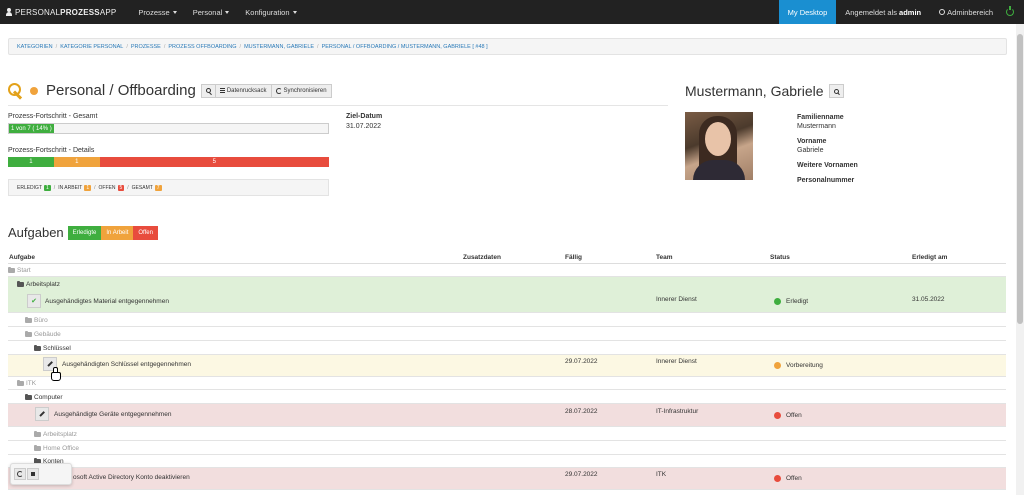 The width and height of the screenshot is (1024, 495). What do you see at coordinates (157, 12) in the screenshot?
I see `menu-prozesse: Prozesse` at bounding box center [157, 12].